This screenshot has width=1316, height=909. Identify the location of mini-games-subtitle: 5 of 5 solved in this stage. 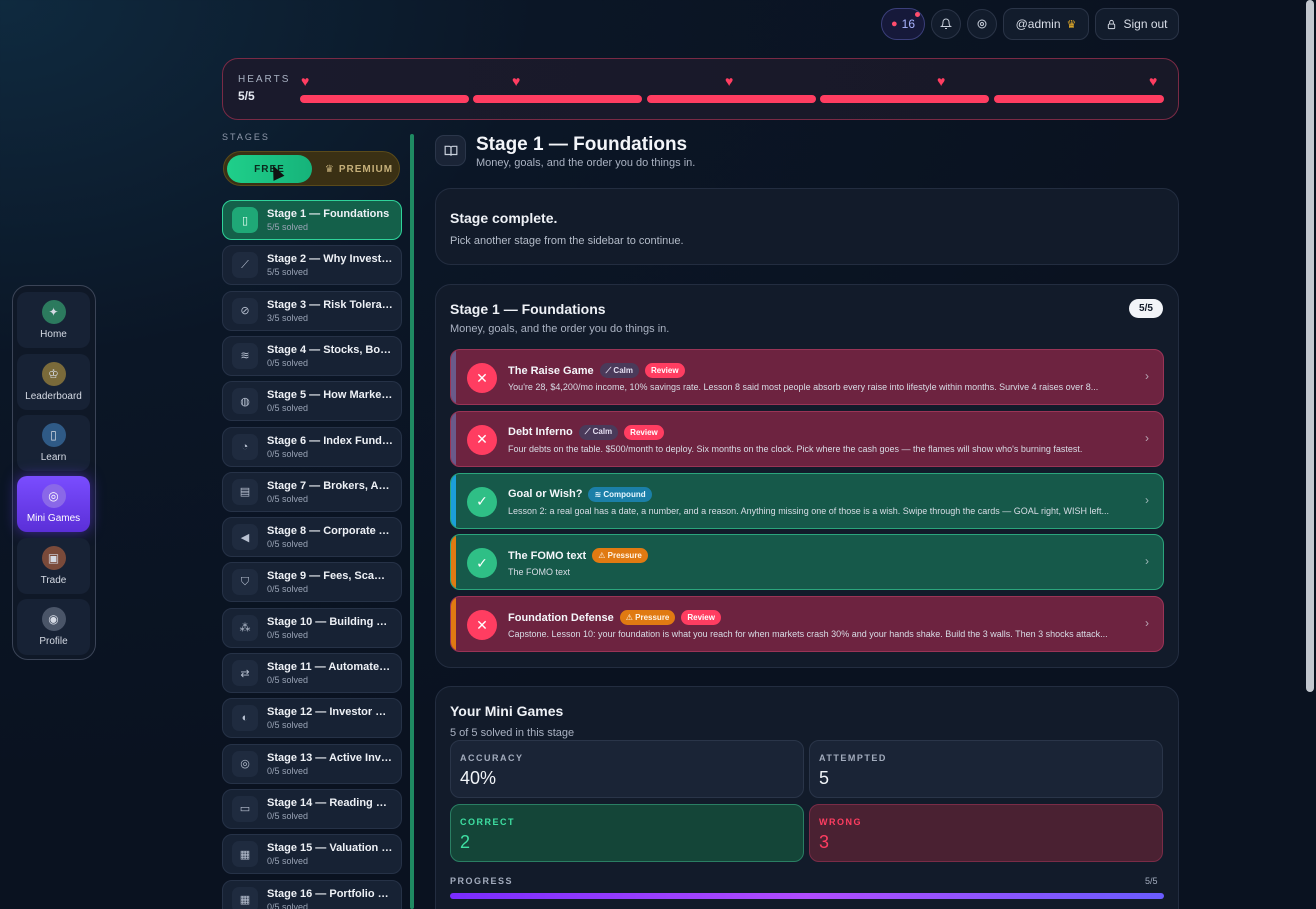
(512, 733).